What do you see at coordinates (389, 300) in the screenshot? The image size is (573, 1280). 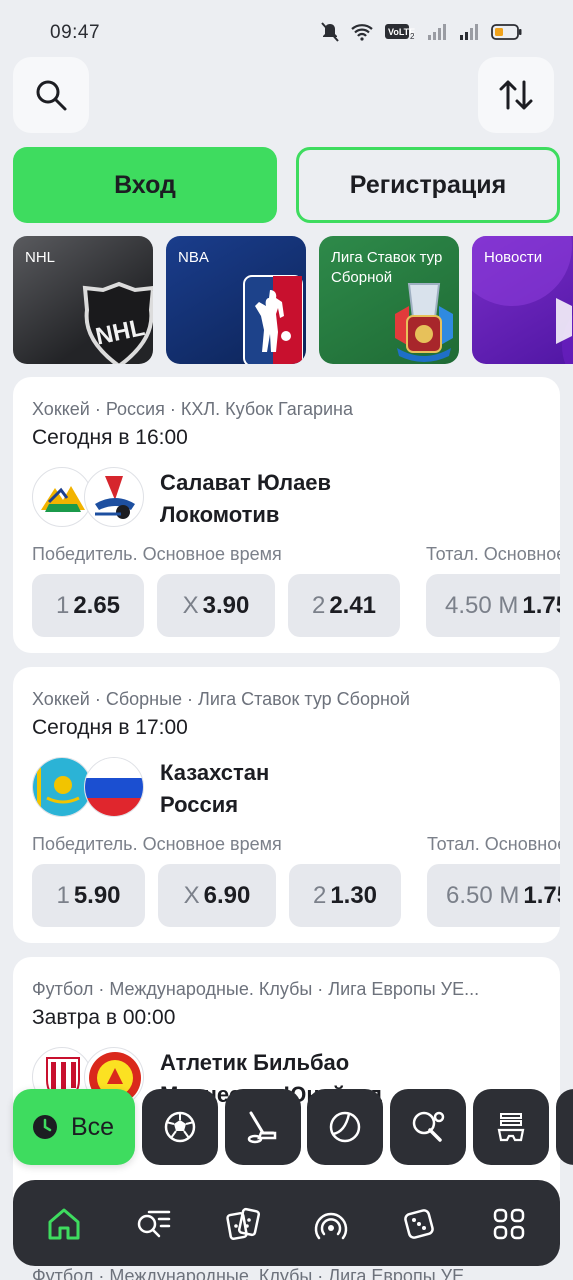 I see `story-liga-tour: Лига Ставок тур Сборной` at bounding box center [389, 300].